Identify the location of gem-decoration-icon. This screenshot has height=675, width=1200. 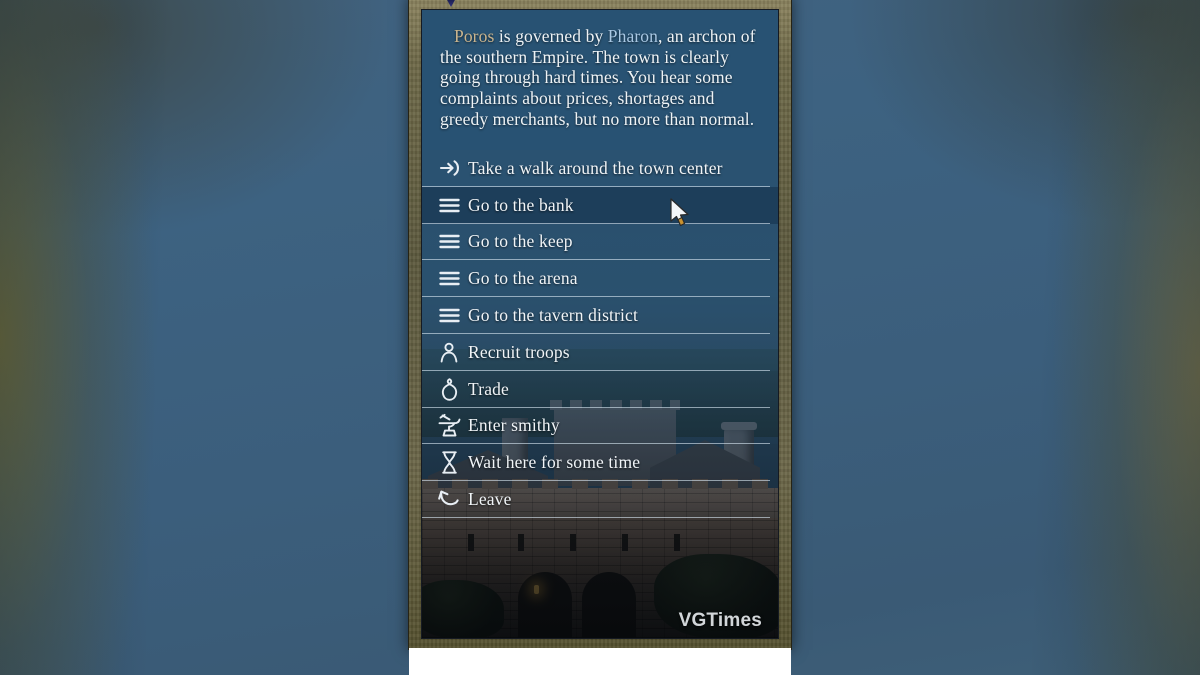
(451, 3).